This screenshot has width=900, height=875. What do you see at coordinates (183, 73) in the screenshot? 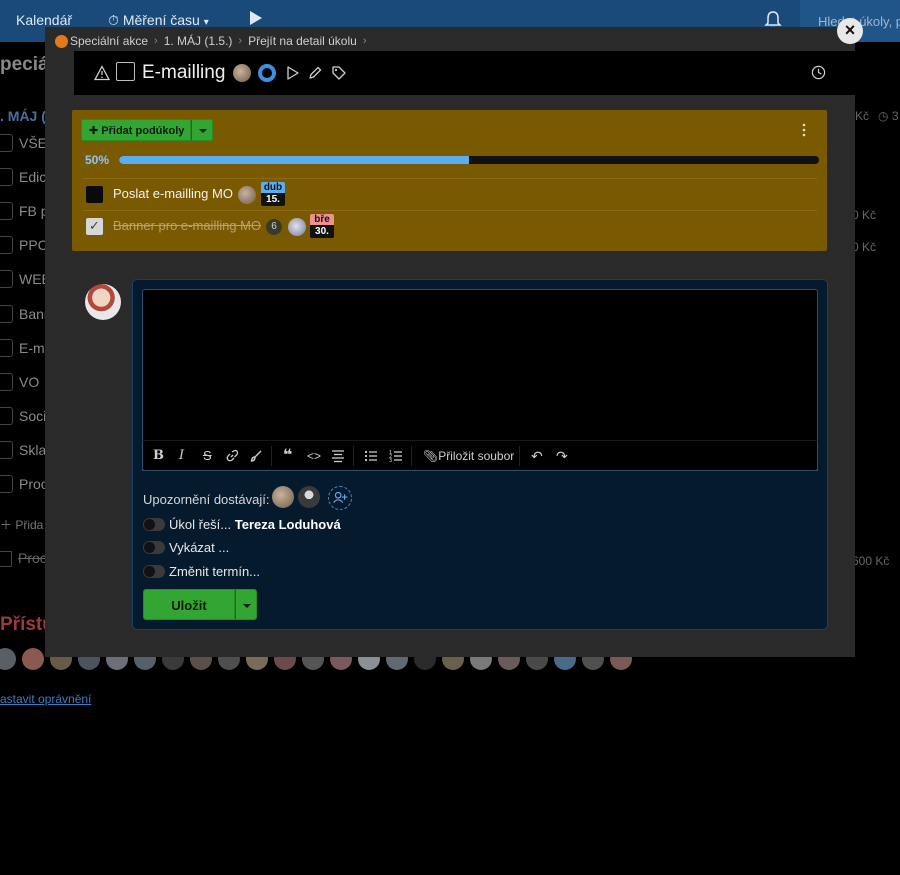
I see `task-title: E-mailling` at bounding box center [183, 73].